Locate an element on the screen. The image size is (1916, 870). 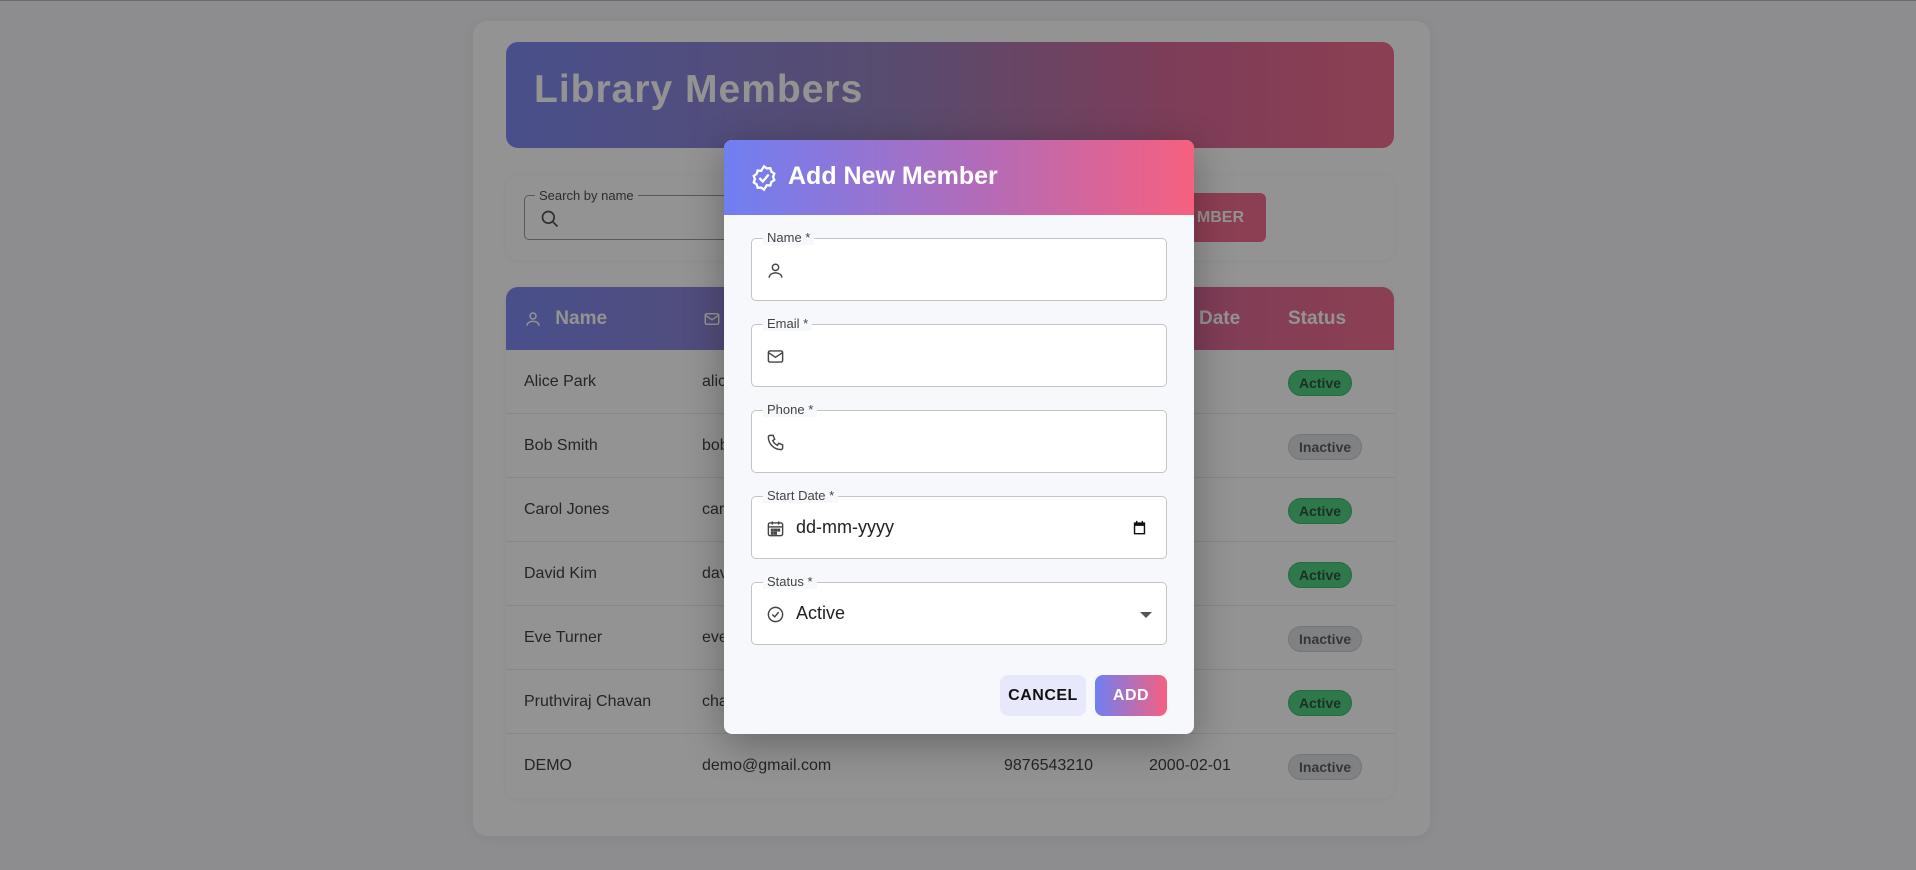
email-field: Email * is located at coordinates (959, 351).